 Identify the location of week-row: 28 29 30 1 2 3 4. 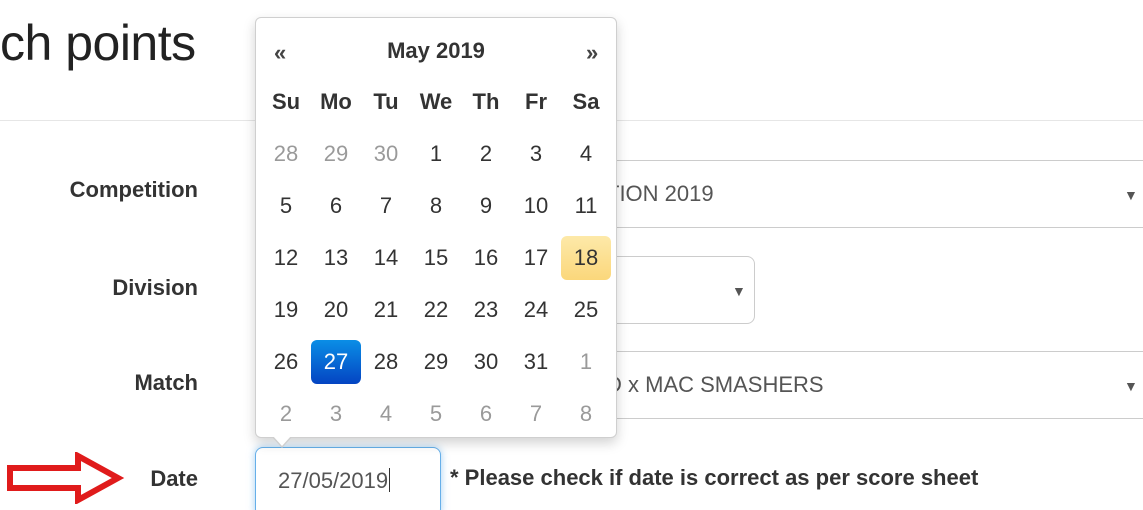
(436, 154).